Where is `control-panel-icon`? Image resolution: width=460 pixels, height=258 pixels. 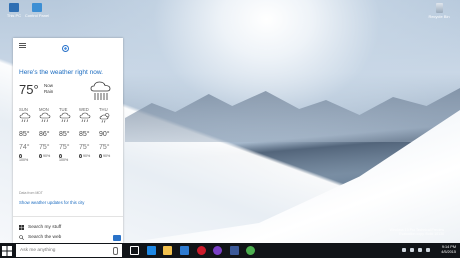 control-panel-icon is located at coordinates (37, 7).